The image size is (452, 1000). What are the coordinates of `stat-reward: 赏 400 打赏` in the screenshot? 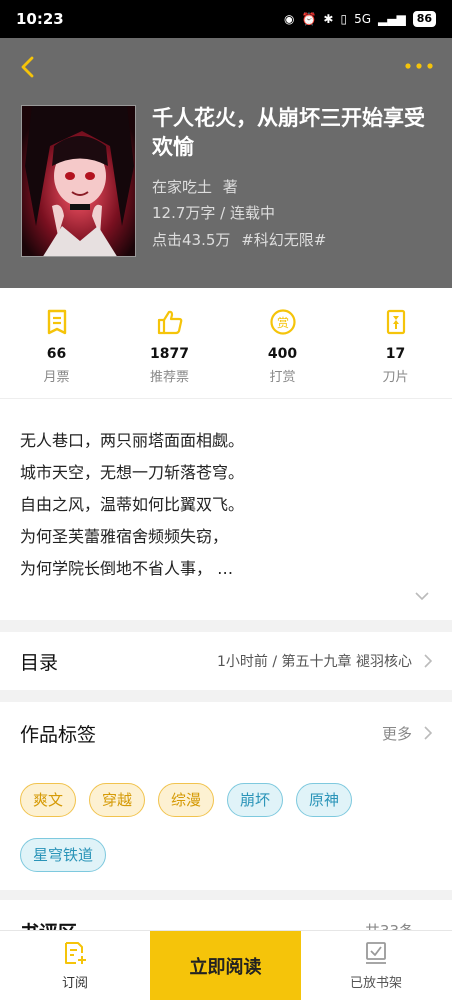 It's located at (282, 343).